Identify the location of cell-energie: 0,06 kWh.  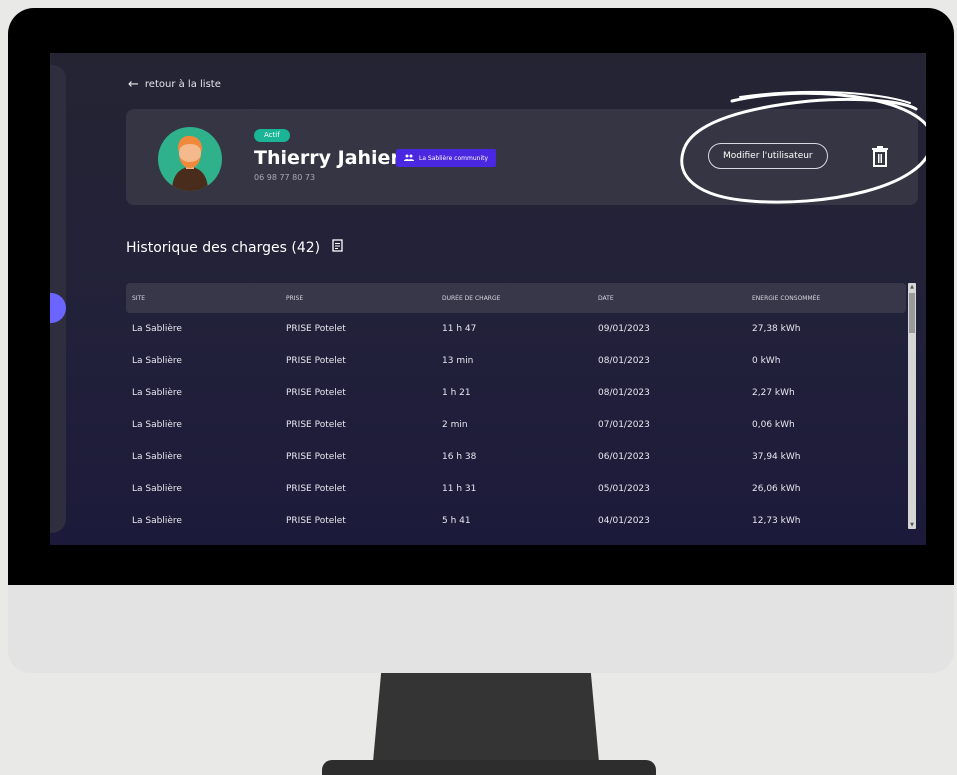
(773, 425).